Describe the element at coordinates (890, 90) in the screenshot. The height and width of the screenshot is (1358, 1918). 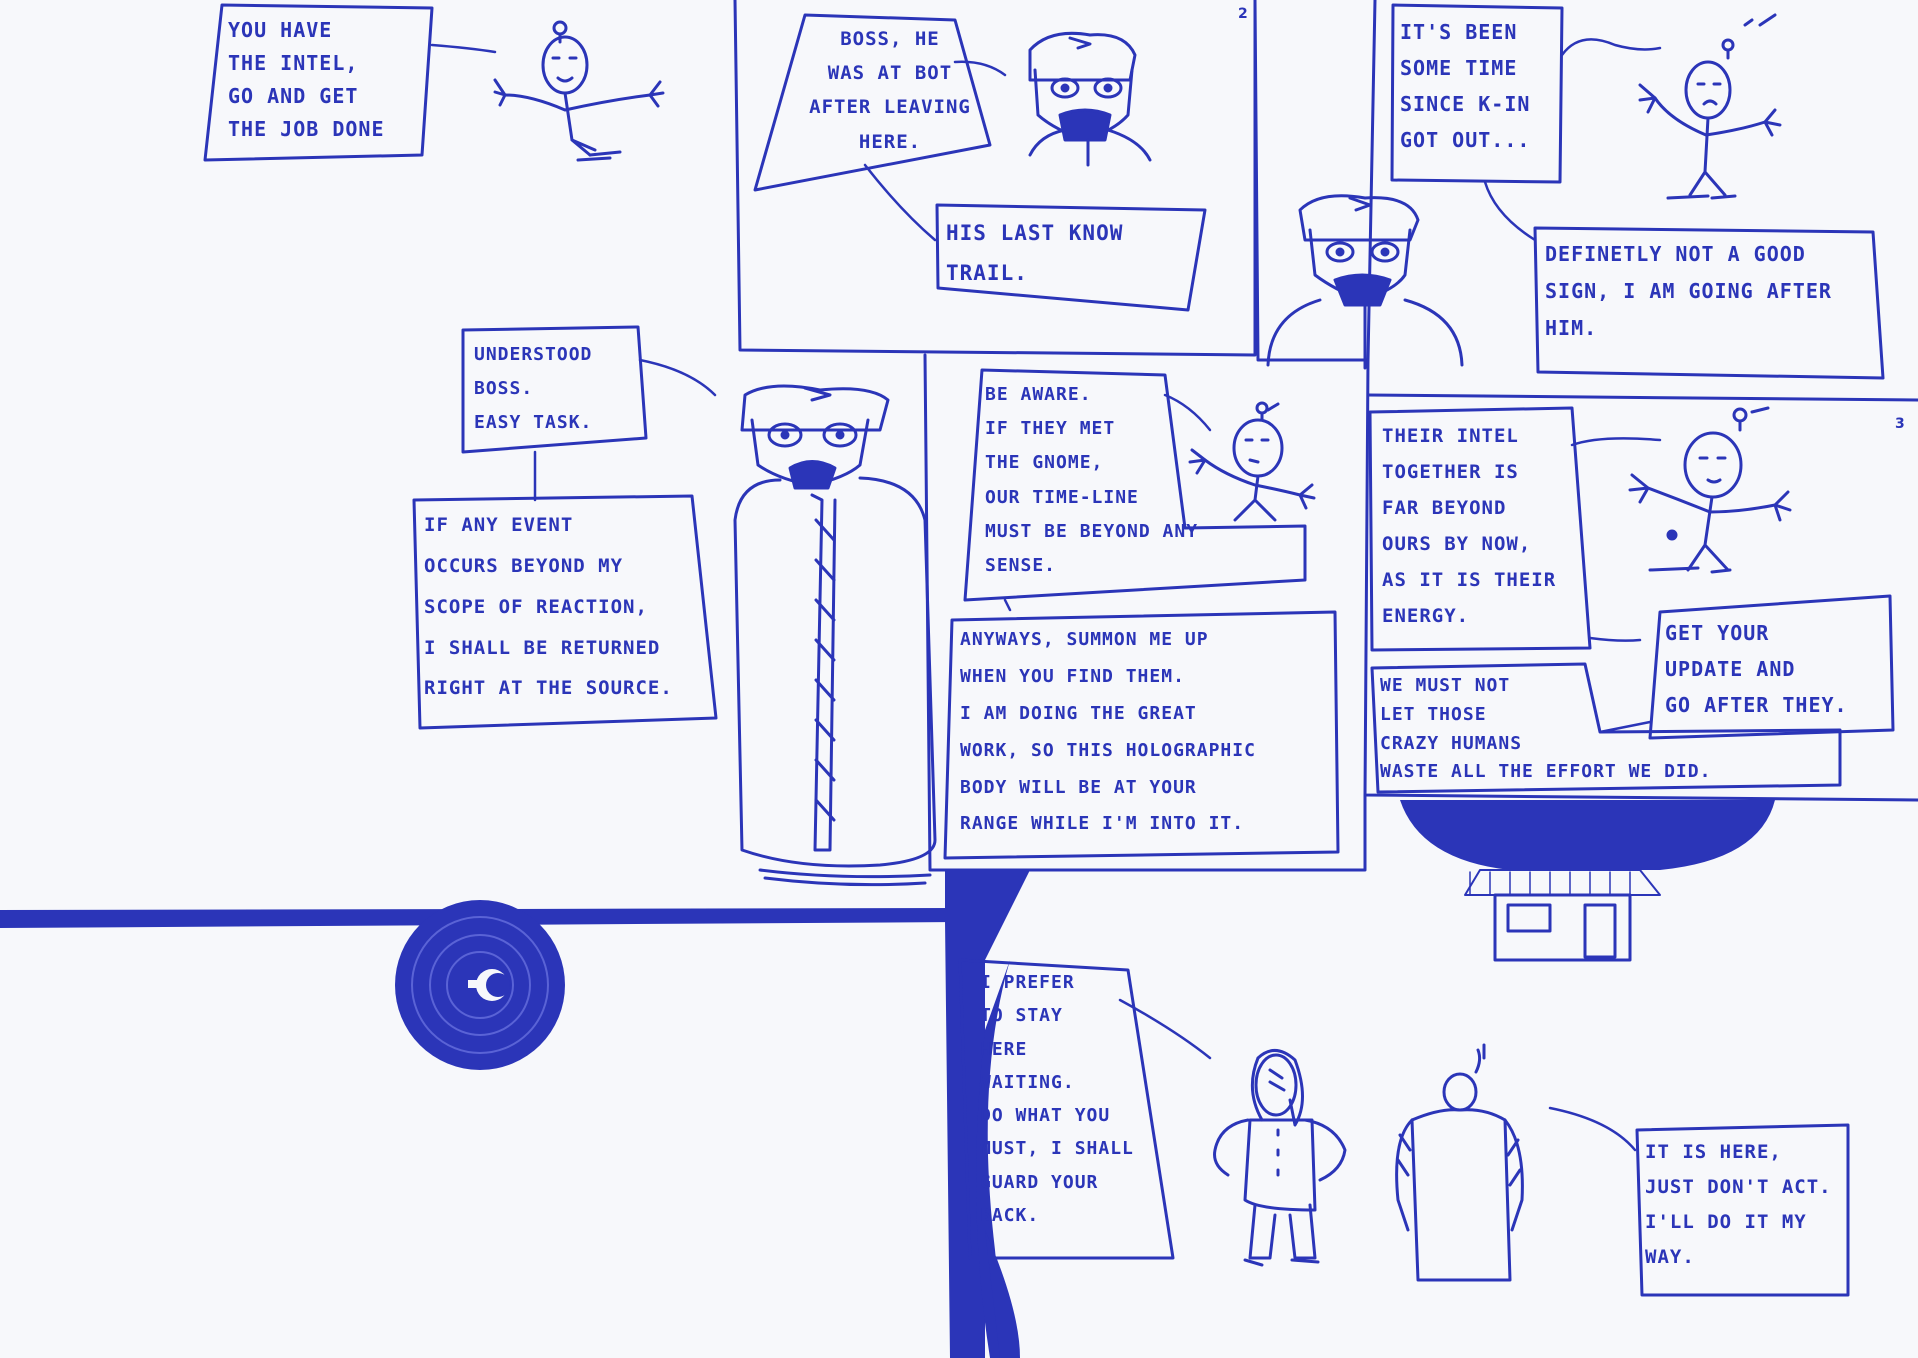
I see `speech-bubble-boss-report: Boss, he was at bot after leaving here.` at that location.